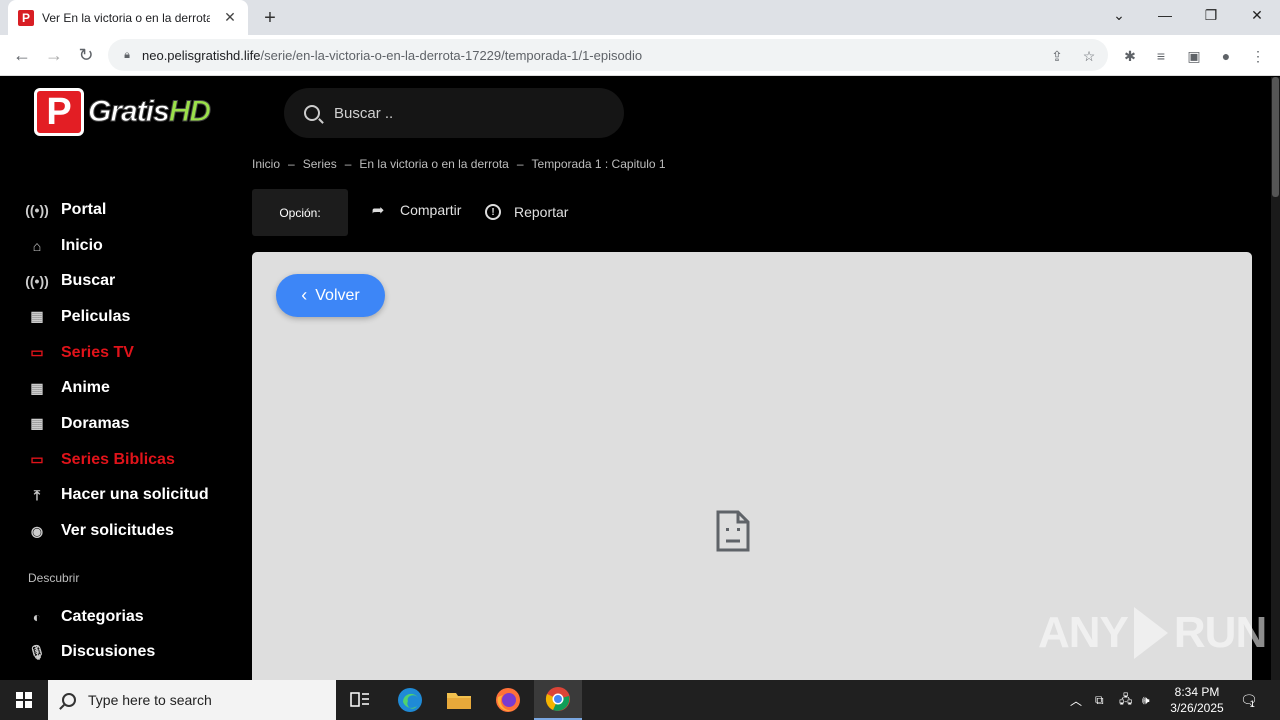 This screenshot has height=720, width=1280. I want to click on sidebar-item-discusiones: 🎙︎ Discusiones, so click(138, 653).